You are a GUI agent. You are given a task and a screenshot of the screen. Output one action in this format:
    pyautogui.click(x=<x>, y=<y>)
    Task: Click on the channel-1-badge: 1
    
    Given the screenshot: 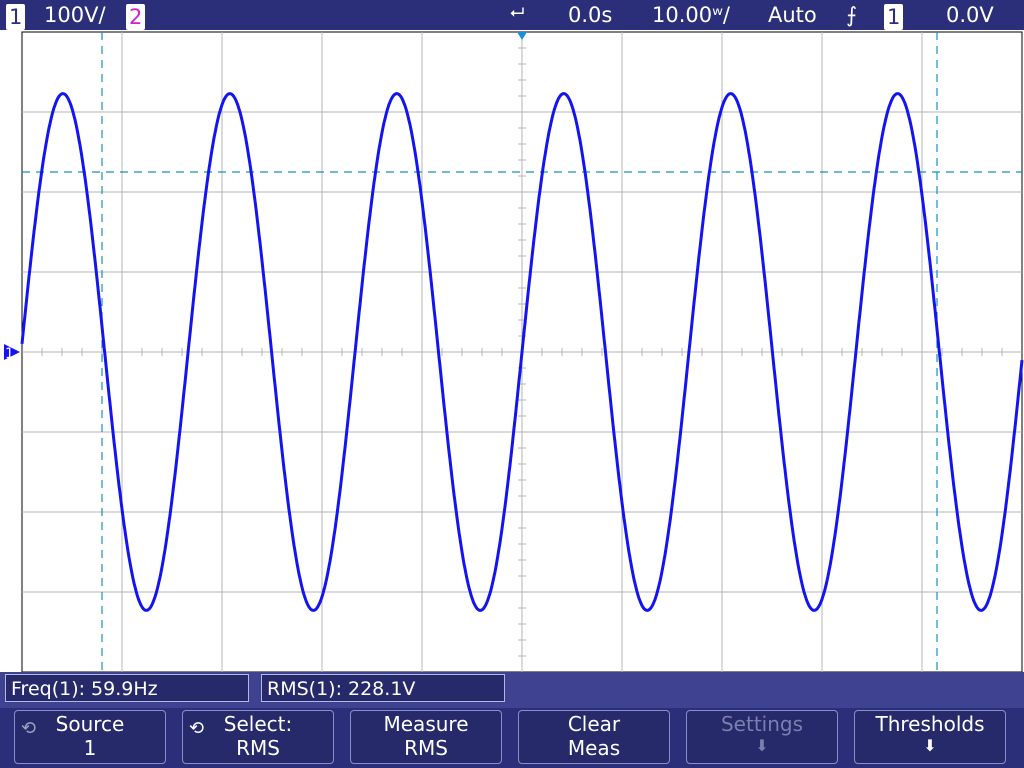 What is the action you would take?
    pyautogui.click(x=16, y=17)
    